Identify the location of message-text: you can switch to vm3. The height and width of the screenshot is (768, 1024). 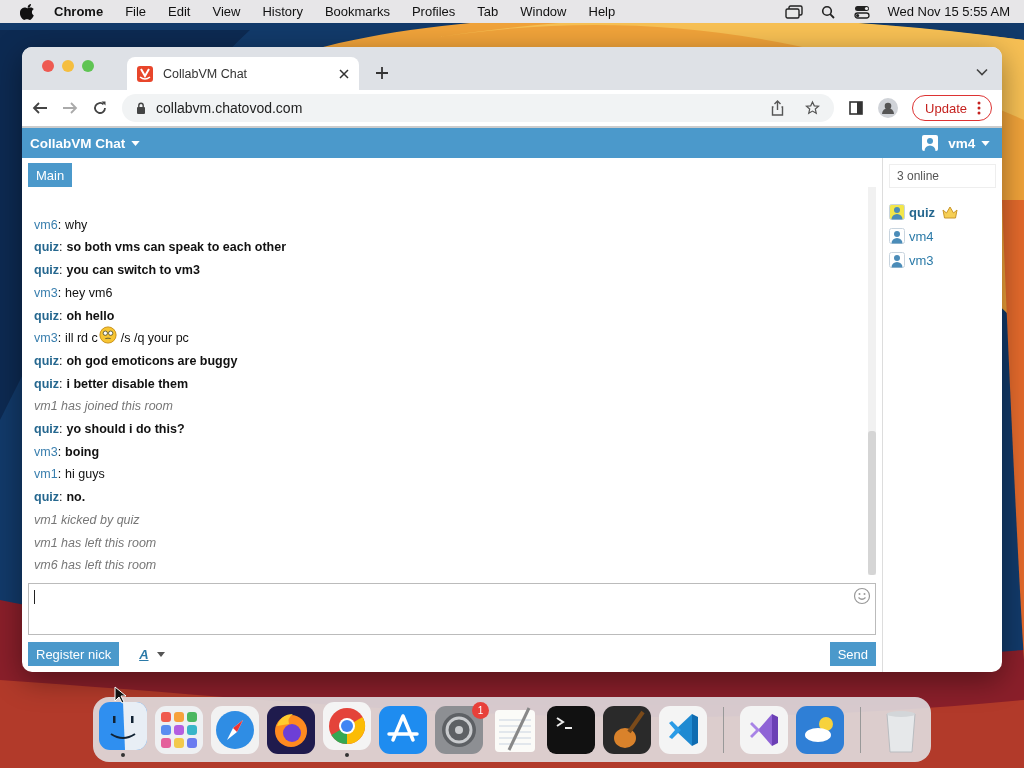
(133, 271).